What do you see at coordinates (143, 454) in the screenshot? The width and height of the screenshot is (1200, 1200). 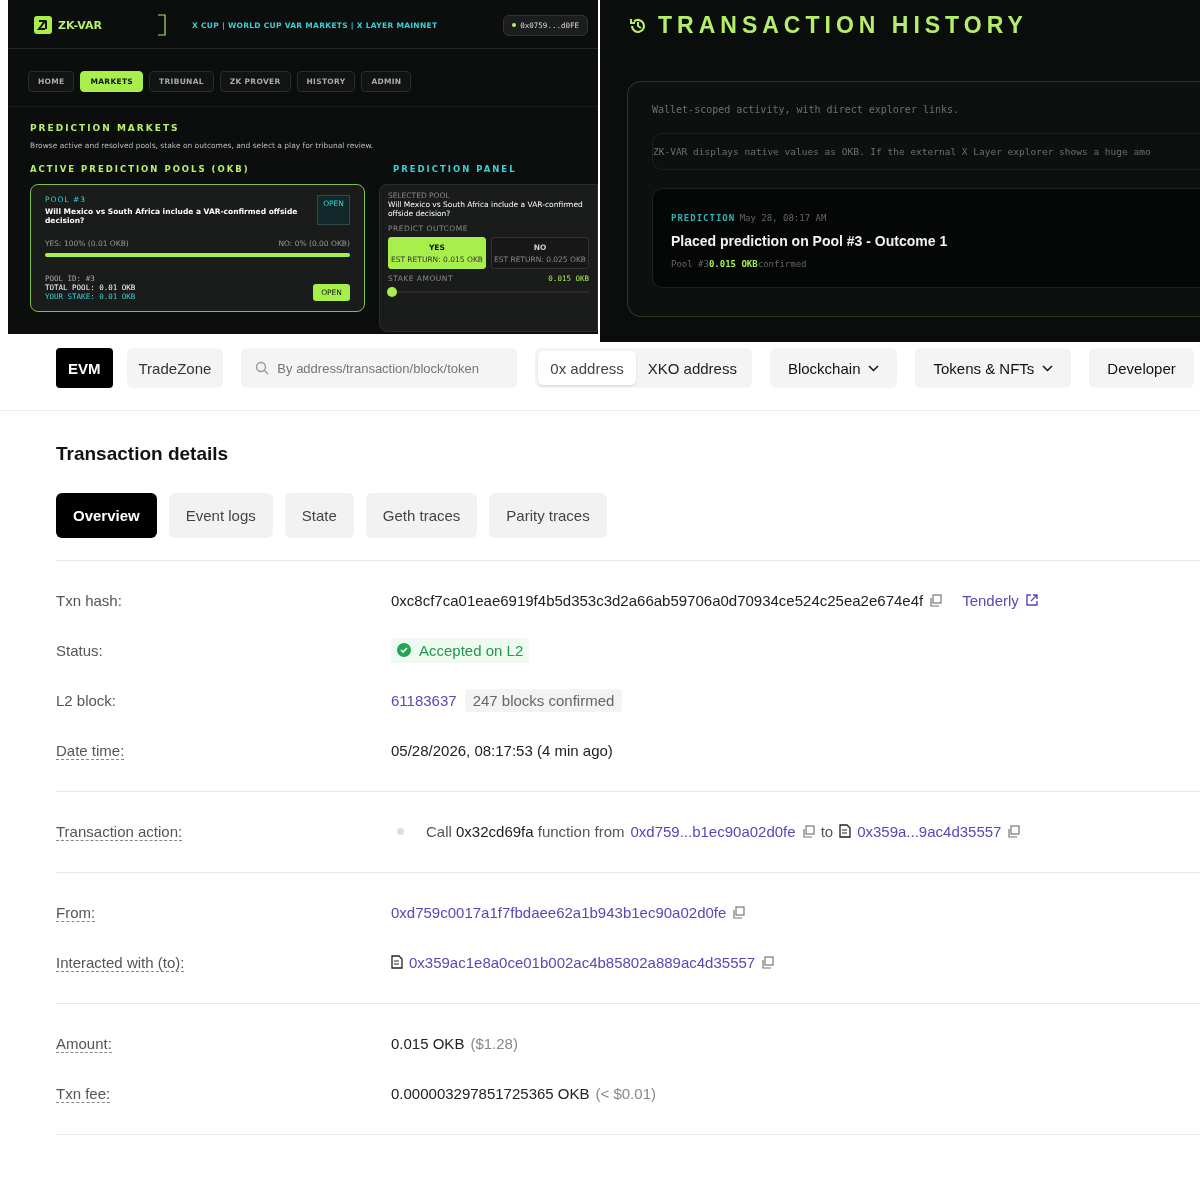 I see `page-title: Transaction details` at bounding box center [143, 454].